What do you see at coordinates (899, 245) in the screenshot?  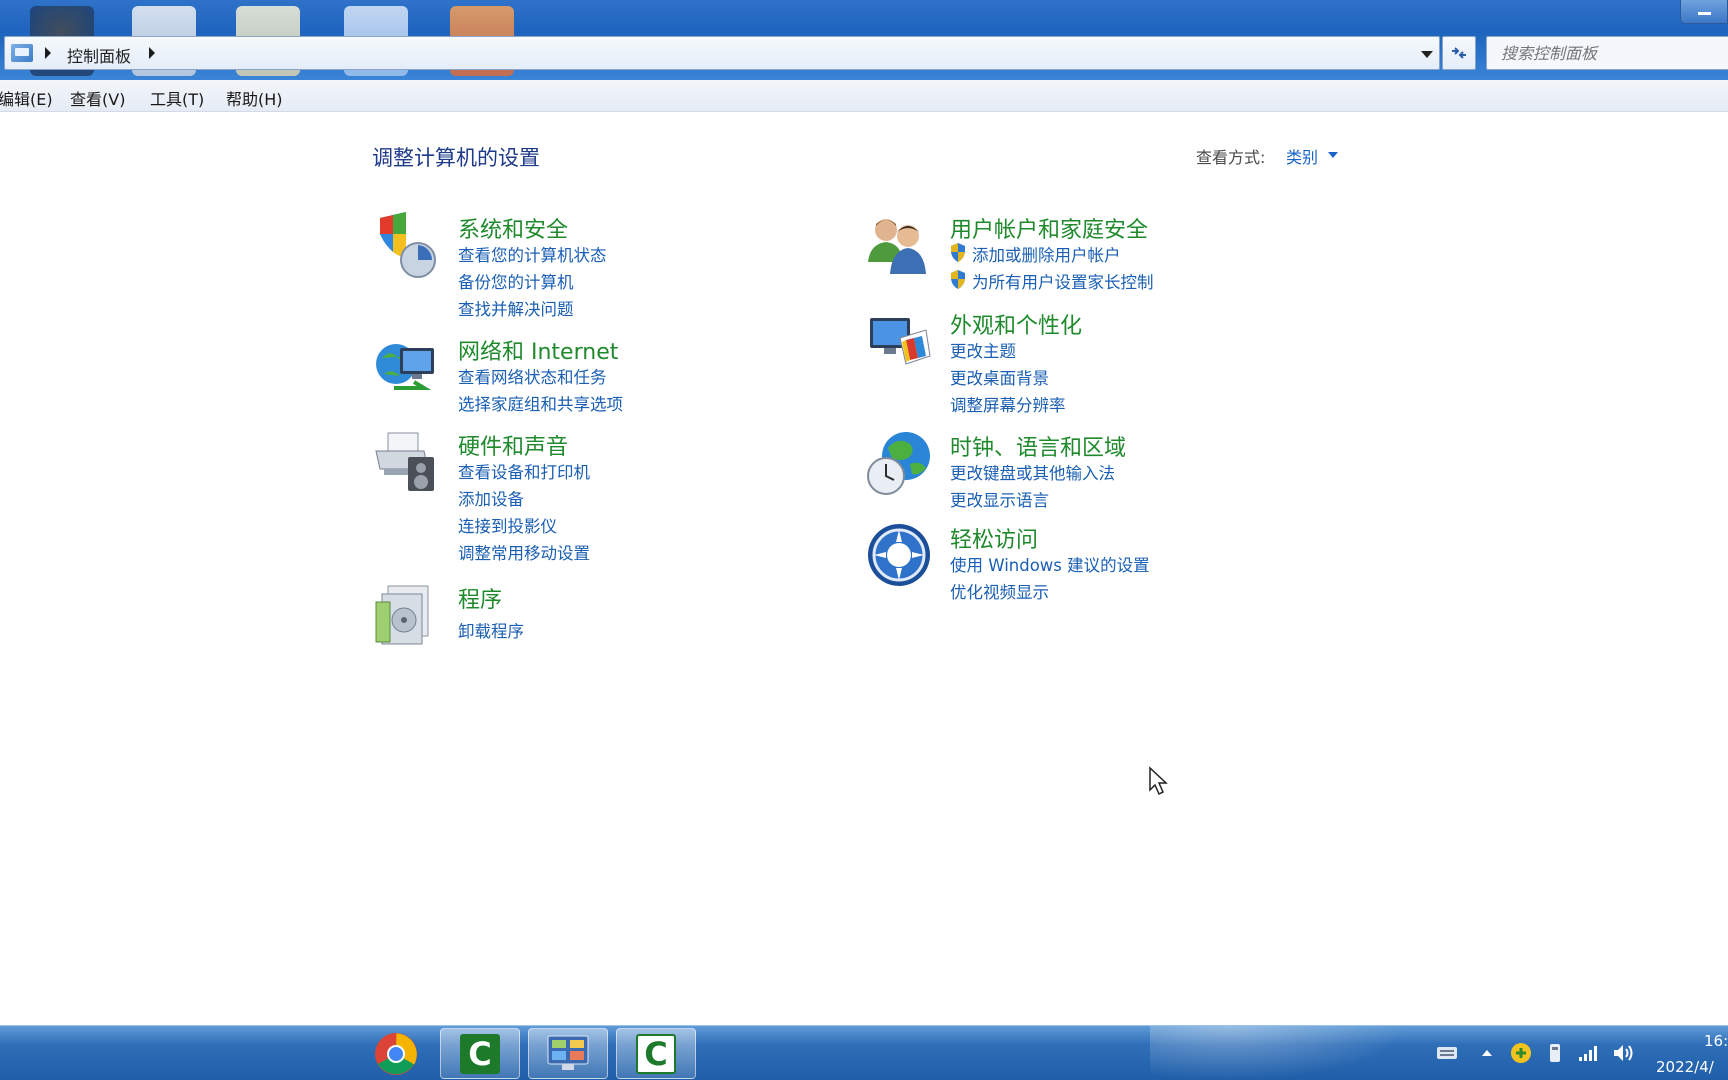 I see `user-accounts-icon` at bounding box center [899, 245].